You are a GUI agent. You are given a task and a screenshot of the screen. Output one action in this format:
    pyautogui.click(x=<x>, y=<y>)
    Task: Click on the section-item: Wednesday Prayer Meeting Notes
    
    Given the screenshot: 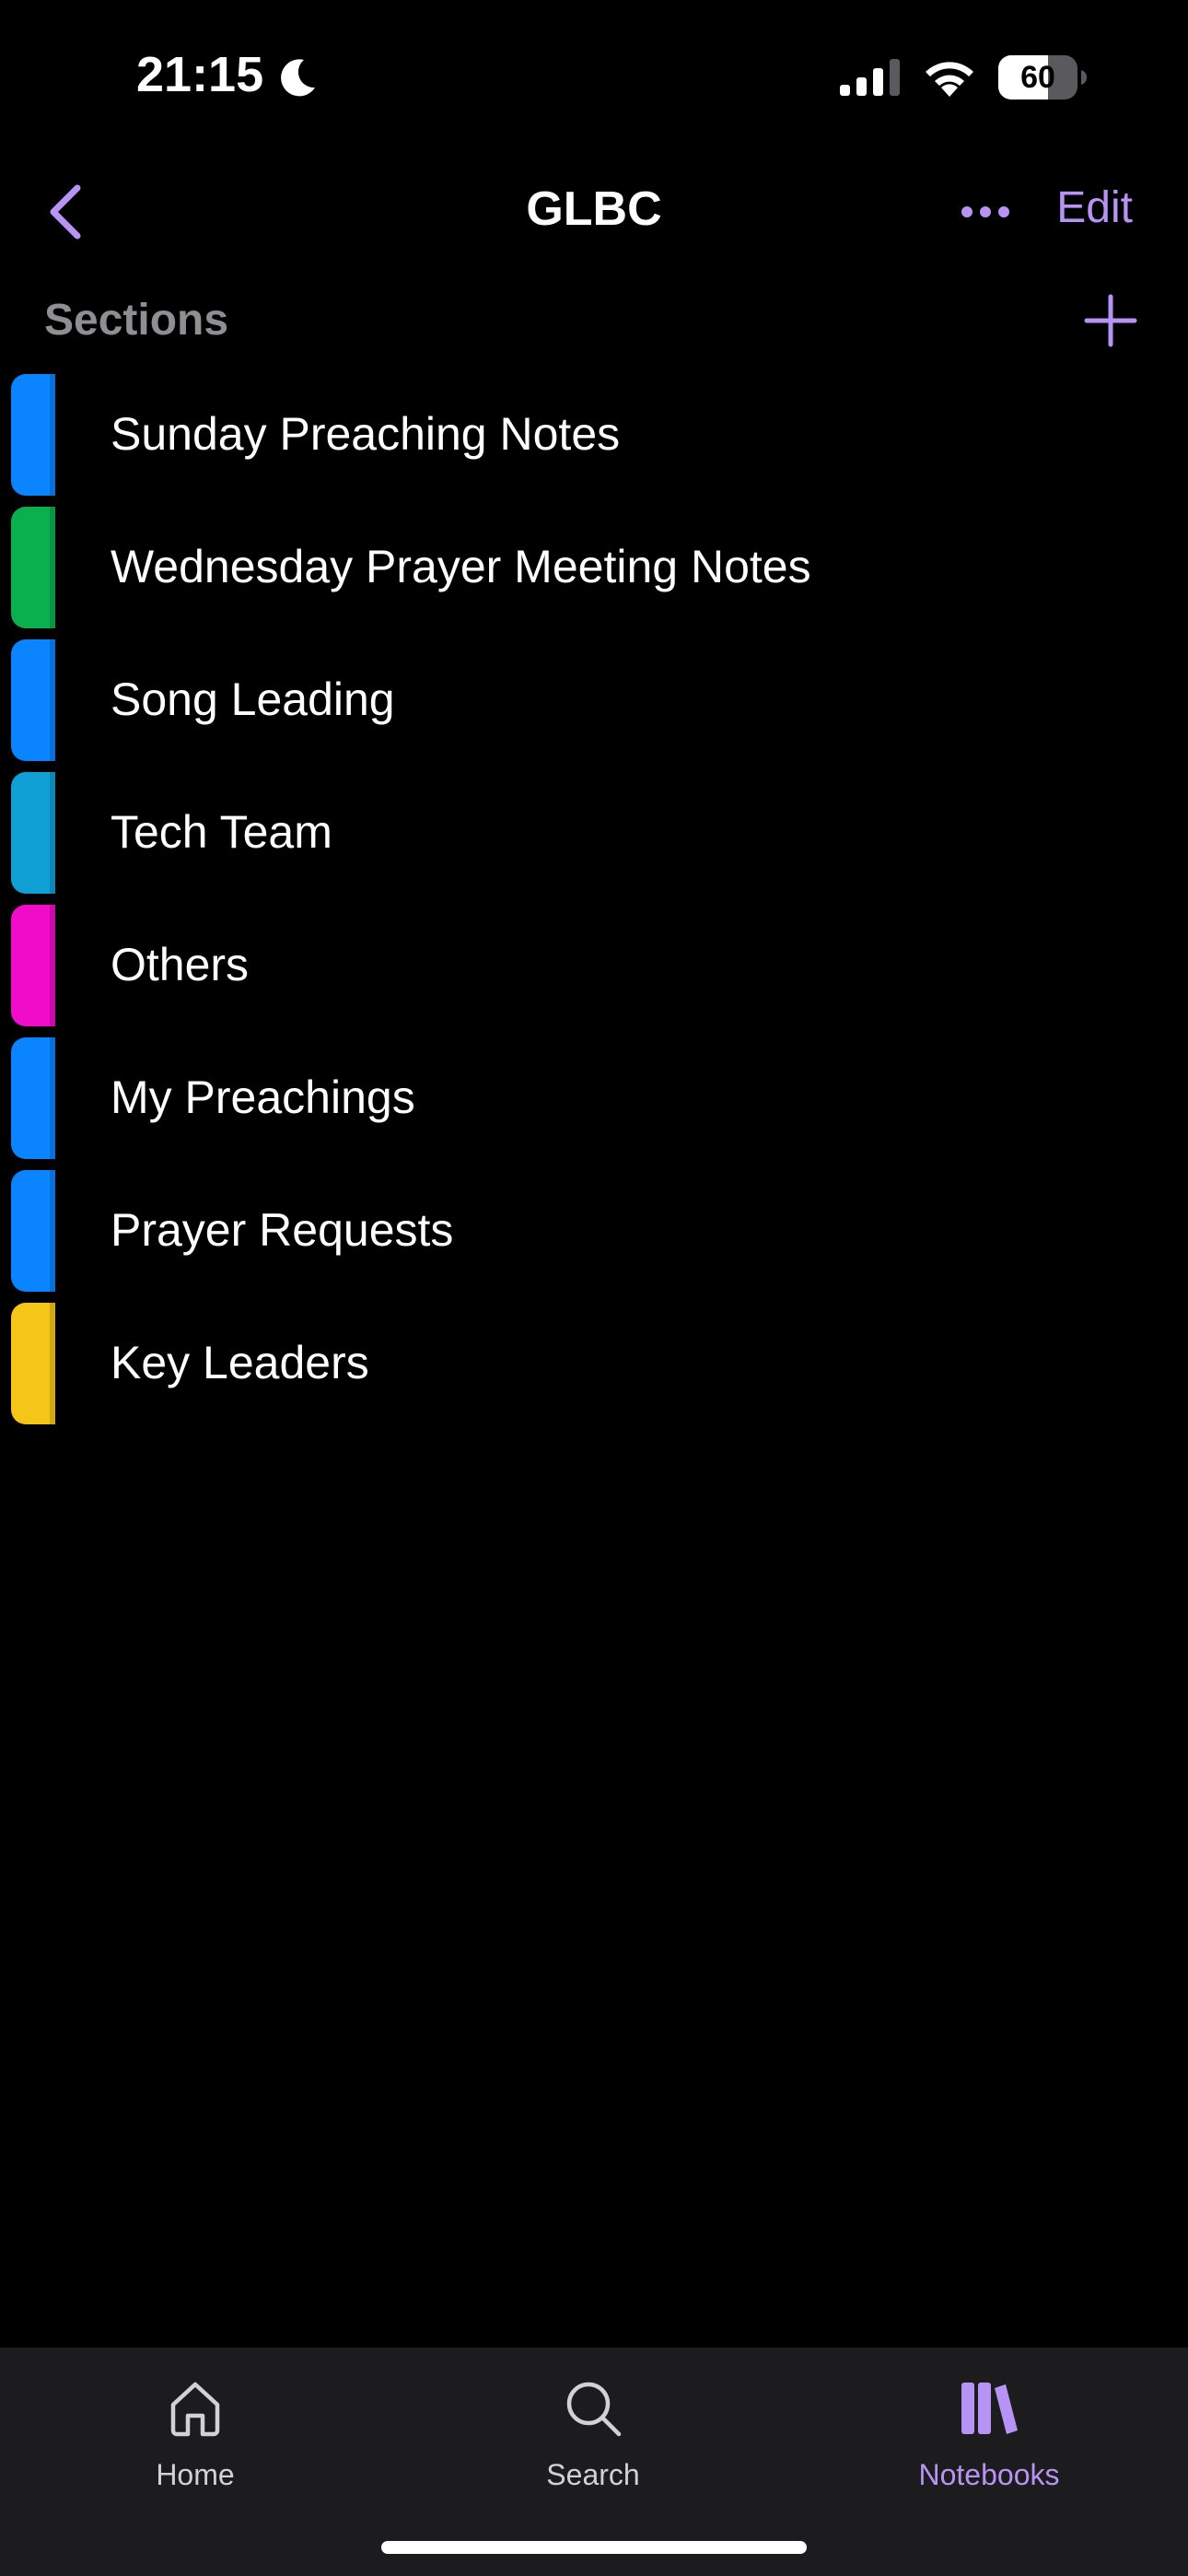 What is the action you would take?
    pyautogui.click(x=594, y=567)
    